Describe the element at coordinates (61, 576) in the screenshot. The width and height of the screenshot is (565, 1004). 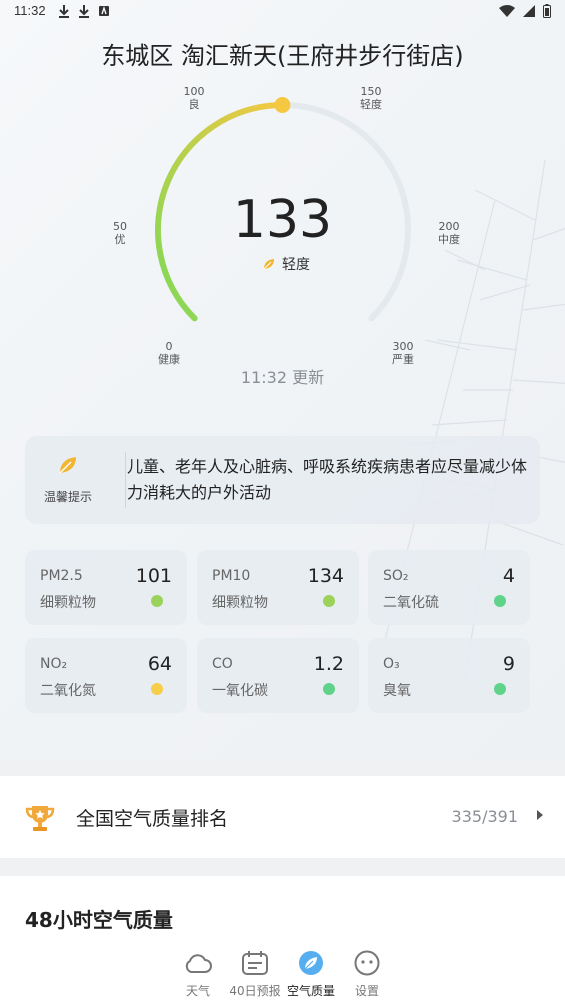
I see `pollutant-name: PM2.5` at that location.